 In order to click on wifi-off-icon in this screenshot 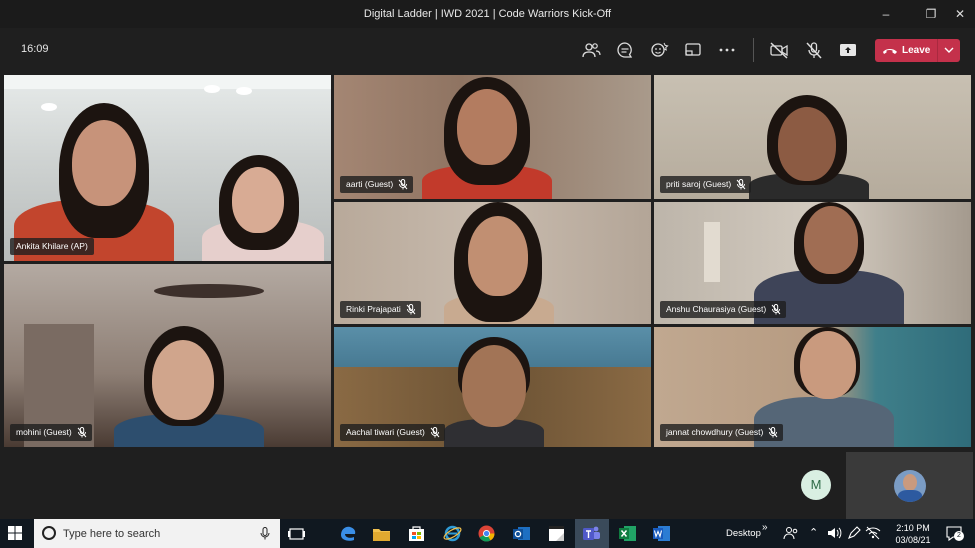, I will do `click(873, 533)`.